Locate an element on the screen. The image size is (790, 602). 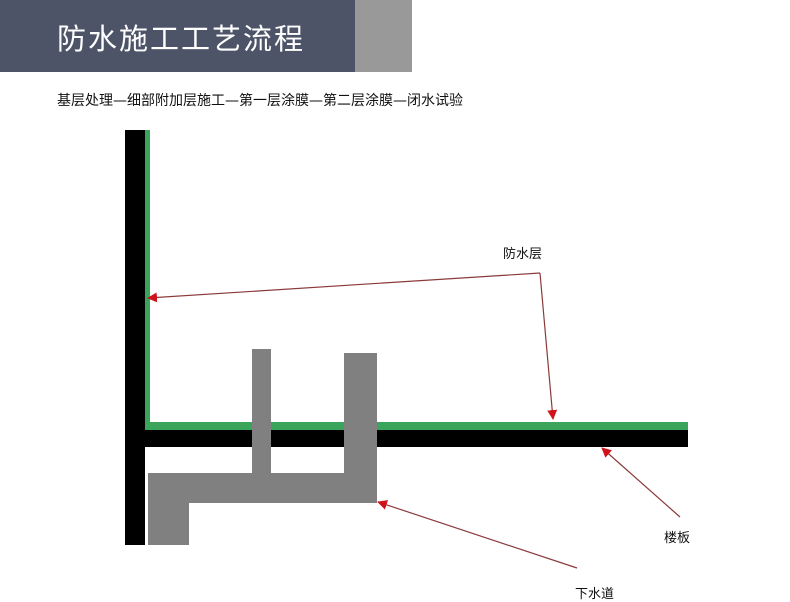
pipe-horizontal is located at coordinates (262, 488).